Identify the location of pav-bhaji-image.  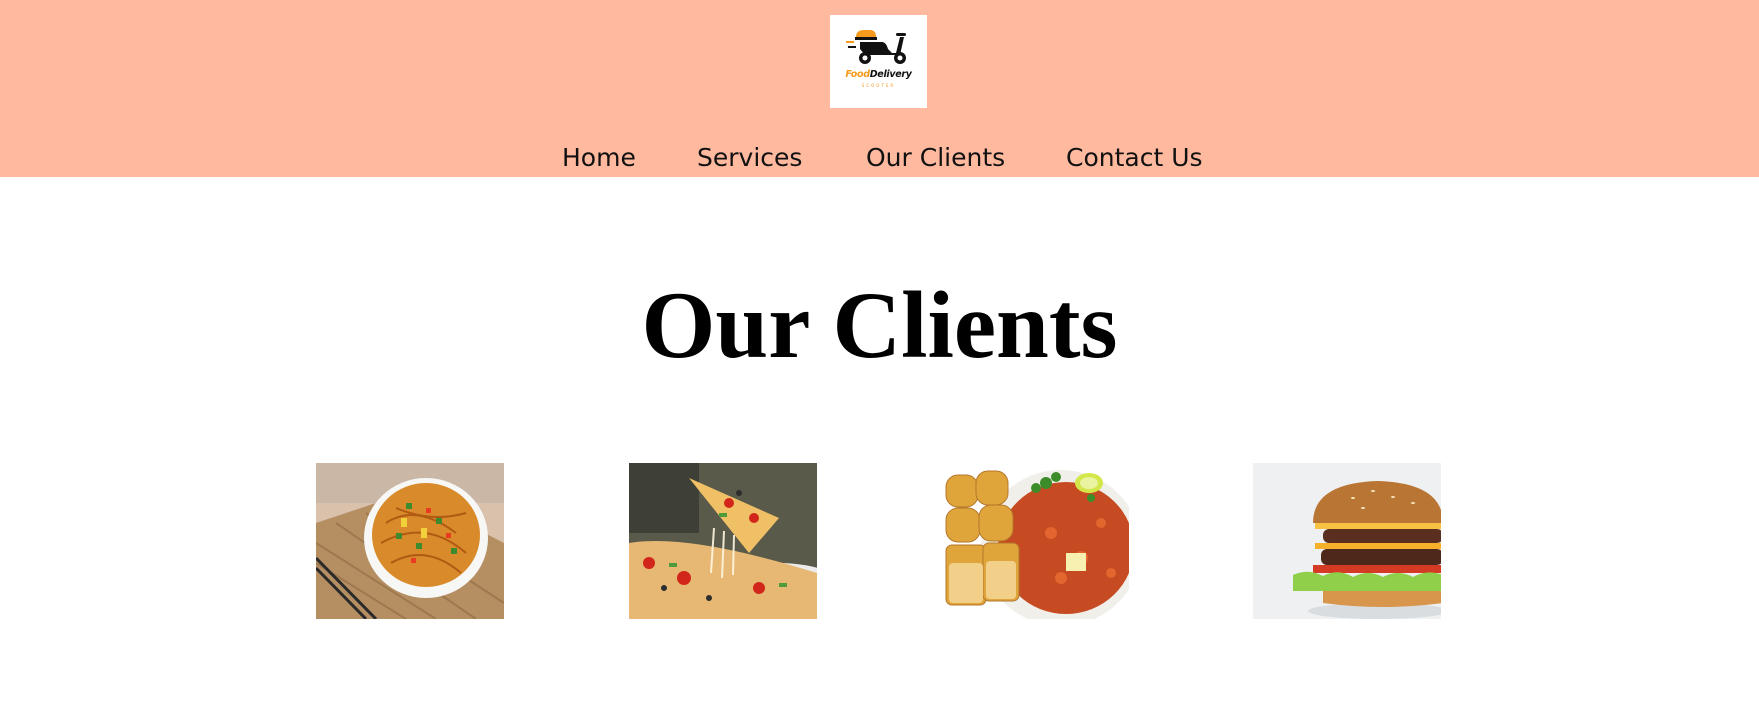
(1035, 541).